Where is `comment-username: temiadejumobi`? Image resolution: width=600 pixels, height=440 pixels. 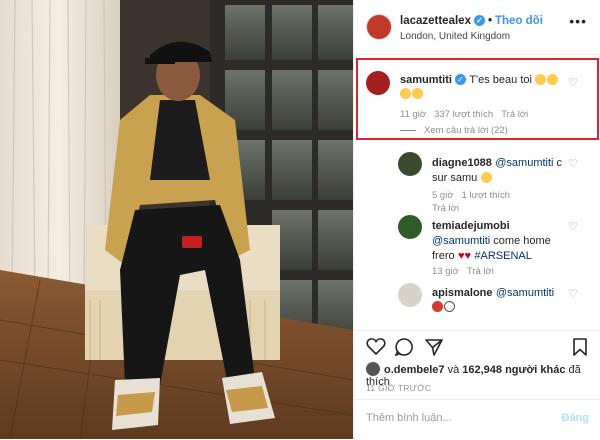
comment-username: temiadejumobi is located at coordinates (471, 226).